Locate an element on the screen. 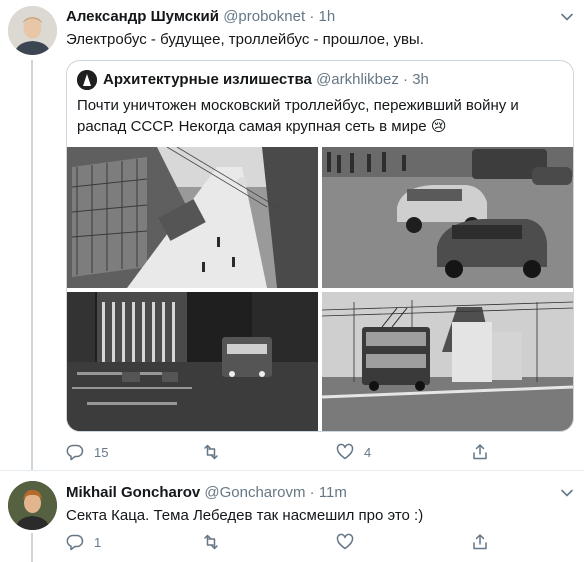 The height and width of the screenshot is (562, 584). quote-avatar is located at coordinates (87, 80).